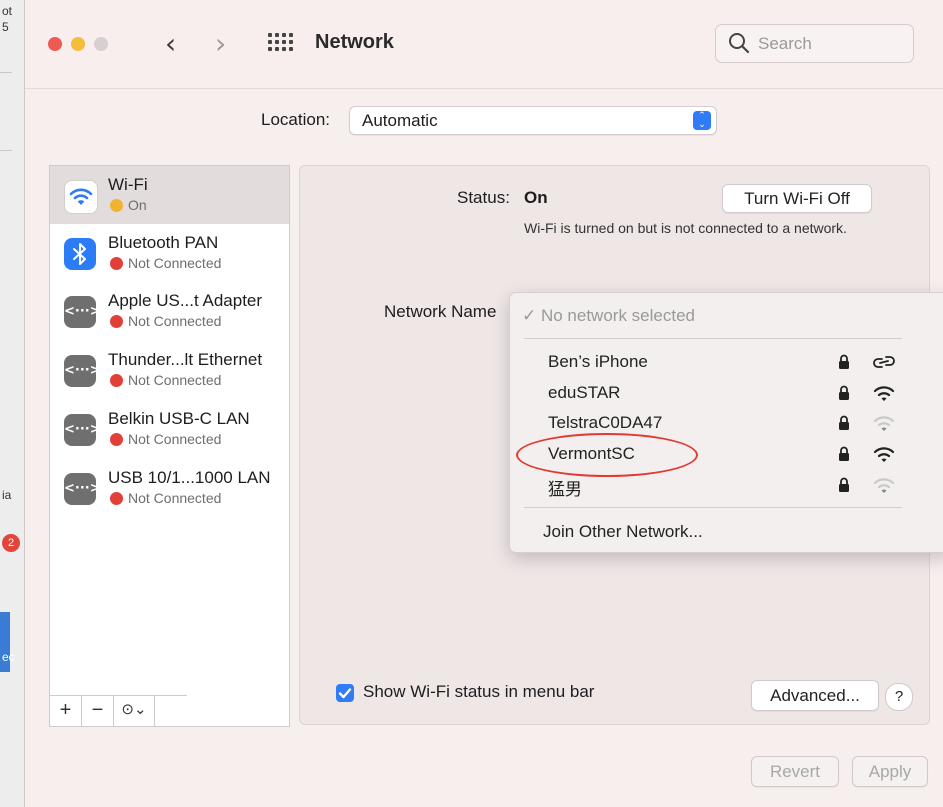 The height and width of the screenshot is (807, 943). Describe the element at coordinates (584, 392) in the screenshot. I see `network-ssid: eduSTAR` at that location.